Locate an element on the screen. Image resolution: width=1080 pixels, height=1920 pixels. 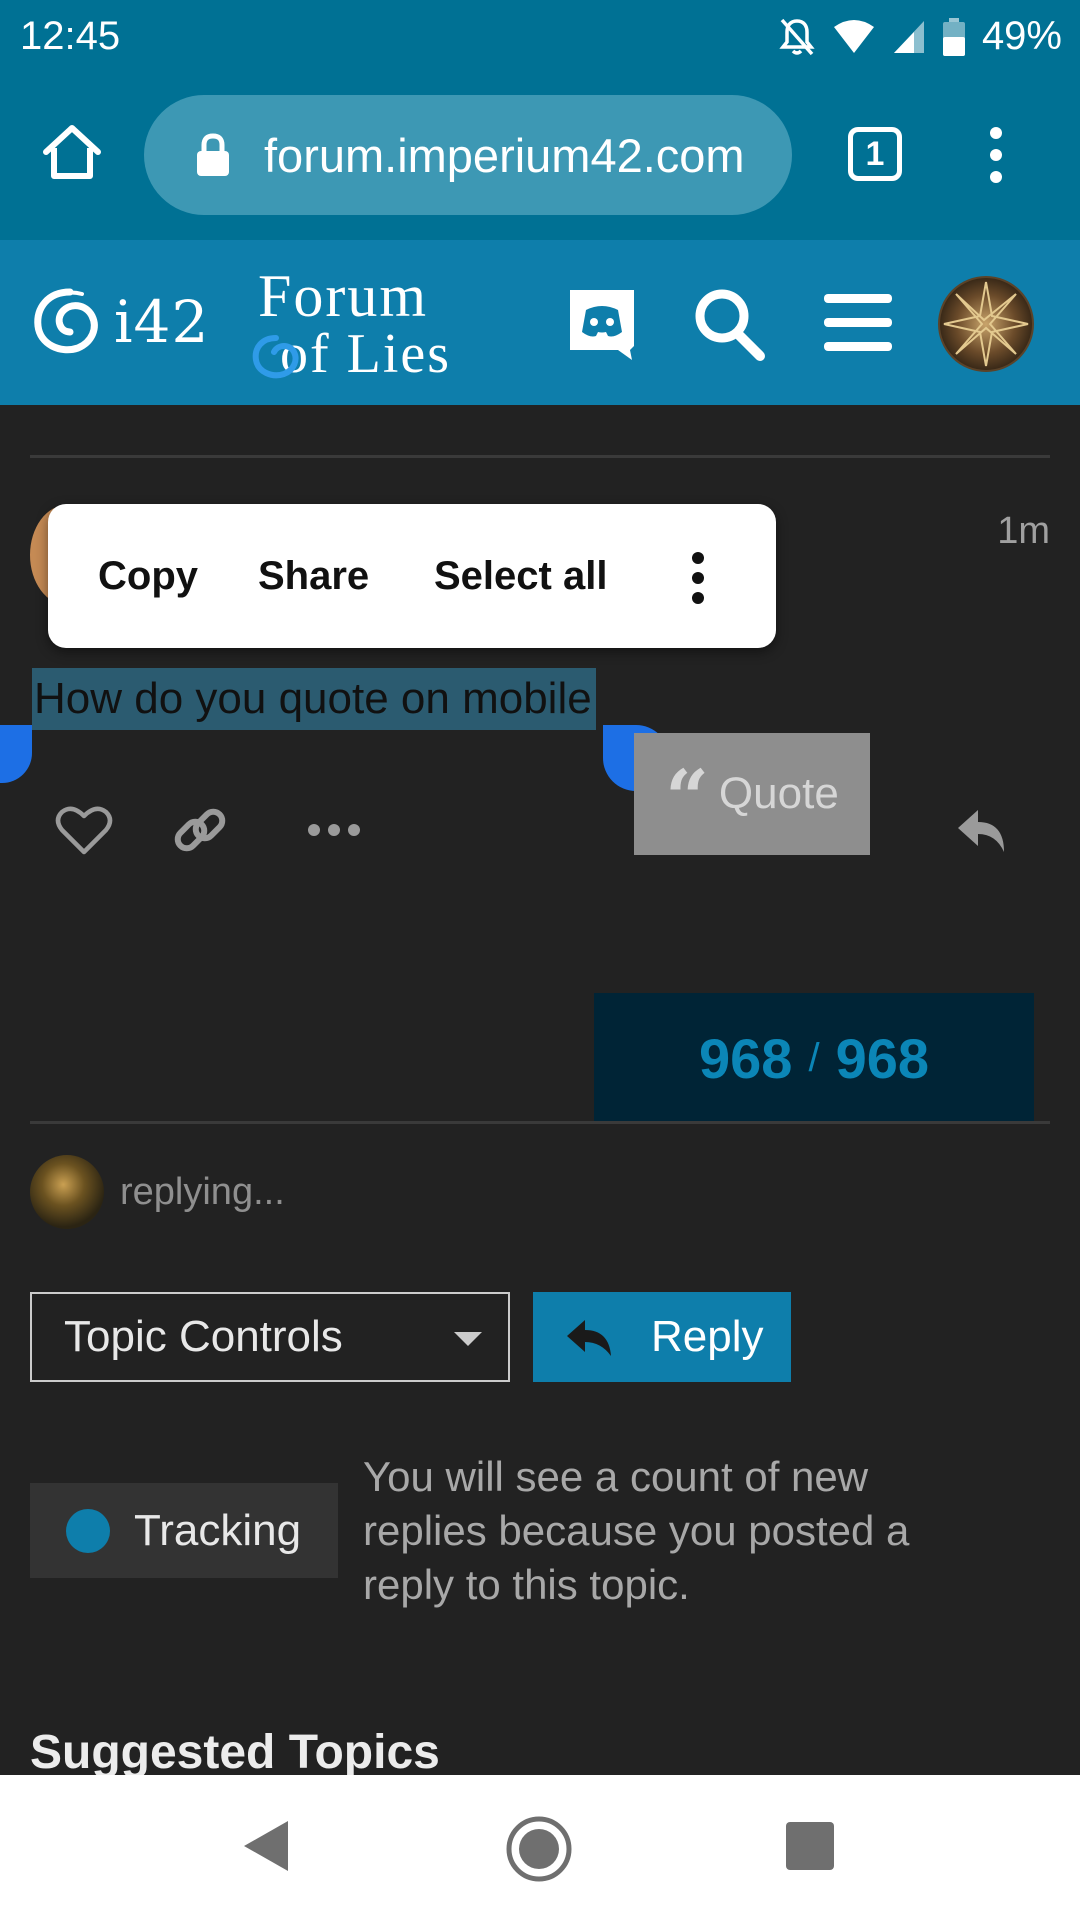
status-icons: 49% is located at coordinates (920, 36).